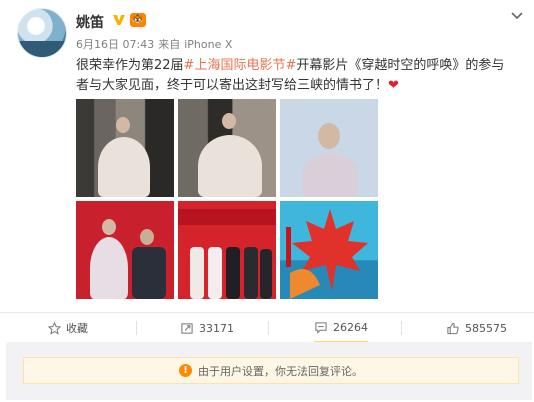  Describe the element at coordinates (130, 65) in the screenshot. I see `post-text-before: 很荣幸作为第22届` at that location.